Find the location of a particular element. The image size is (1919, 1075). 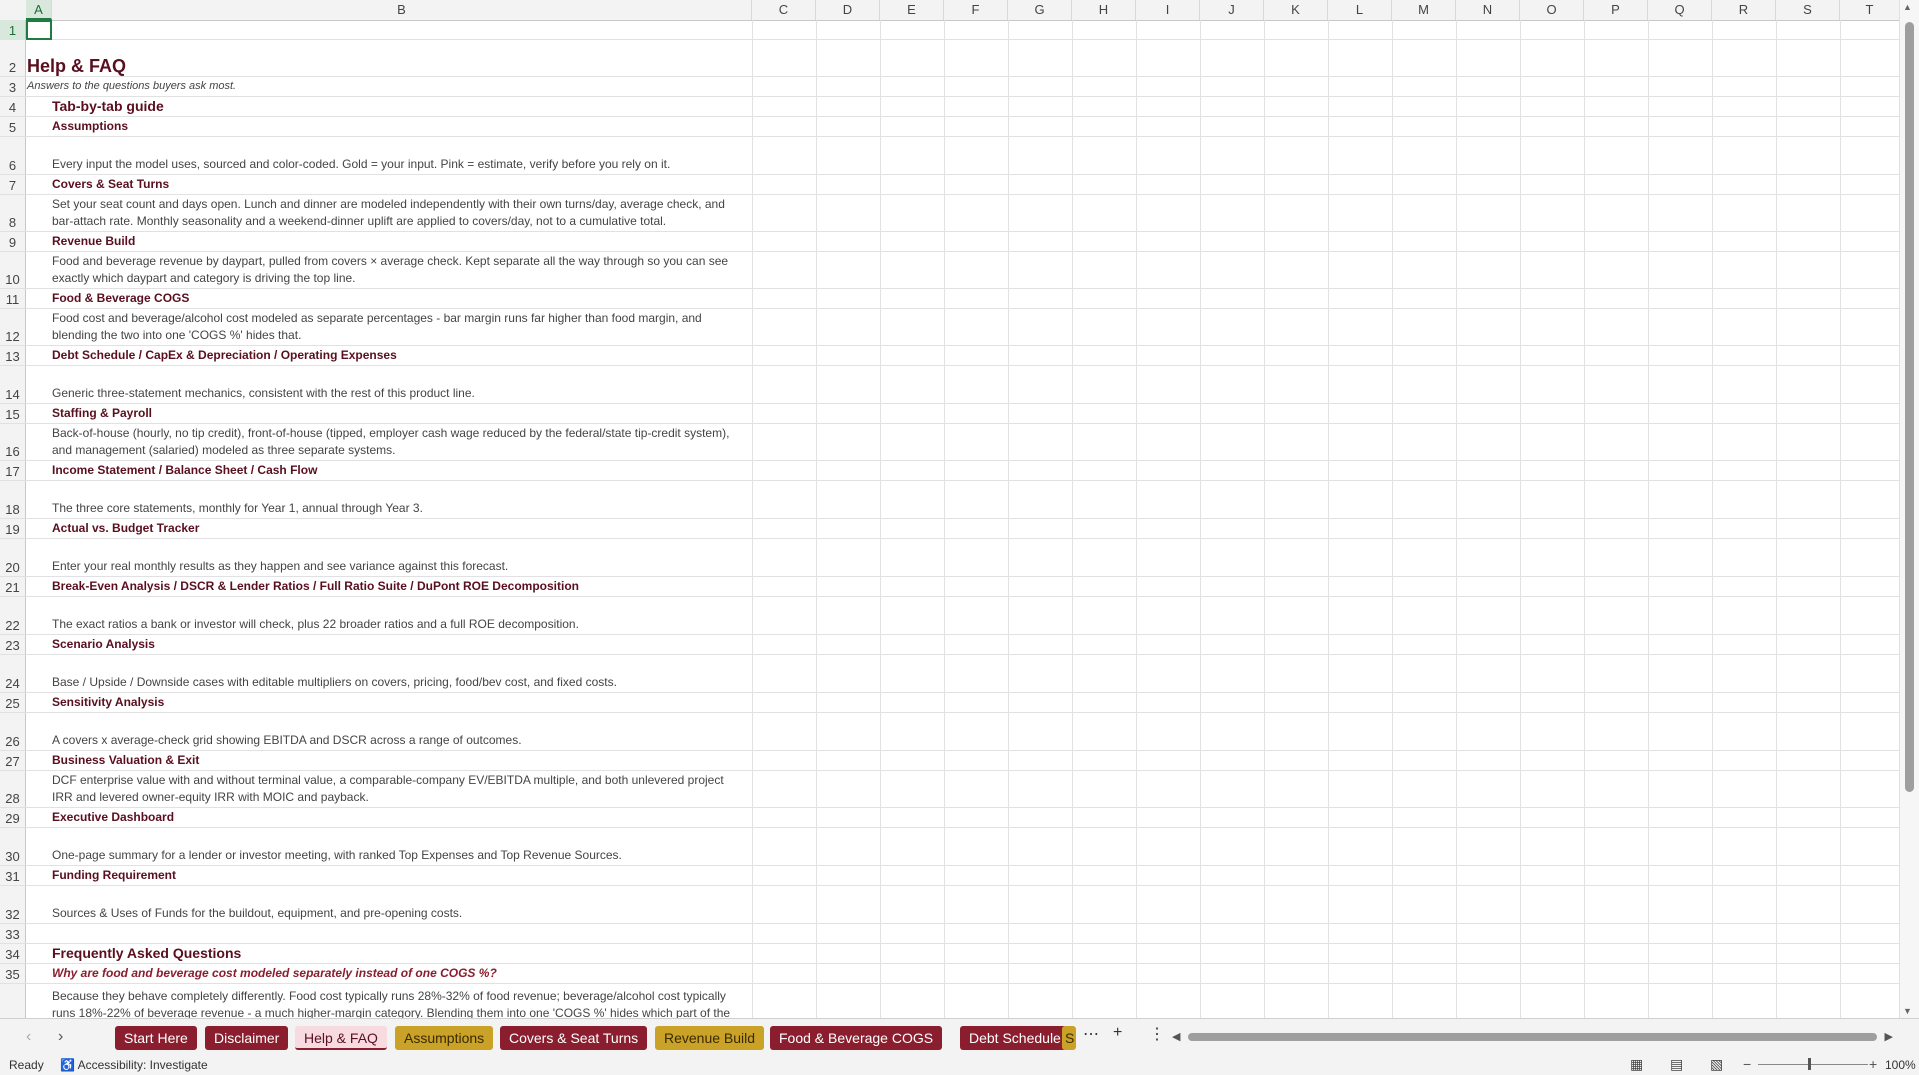

scroll-right-icon: ▶ is located at coordinates (1889, 1036).